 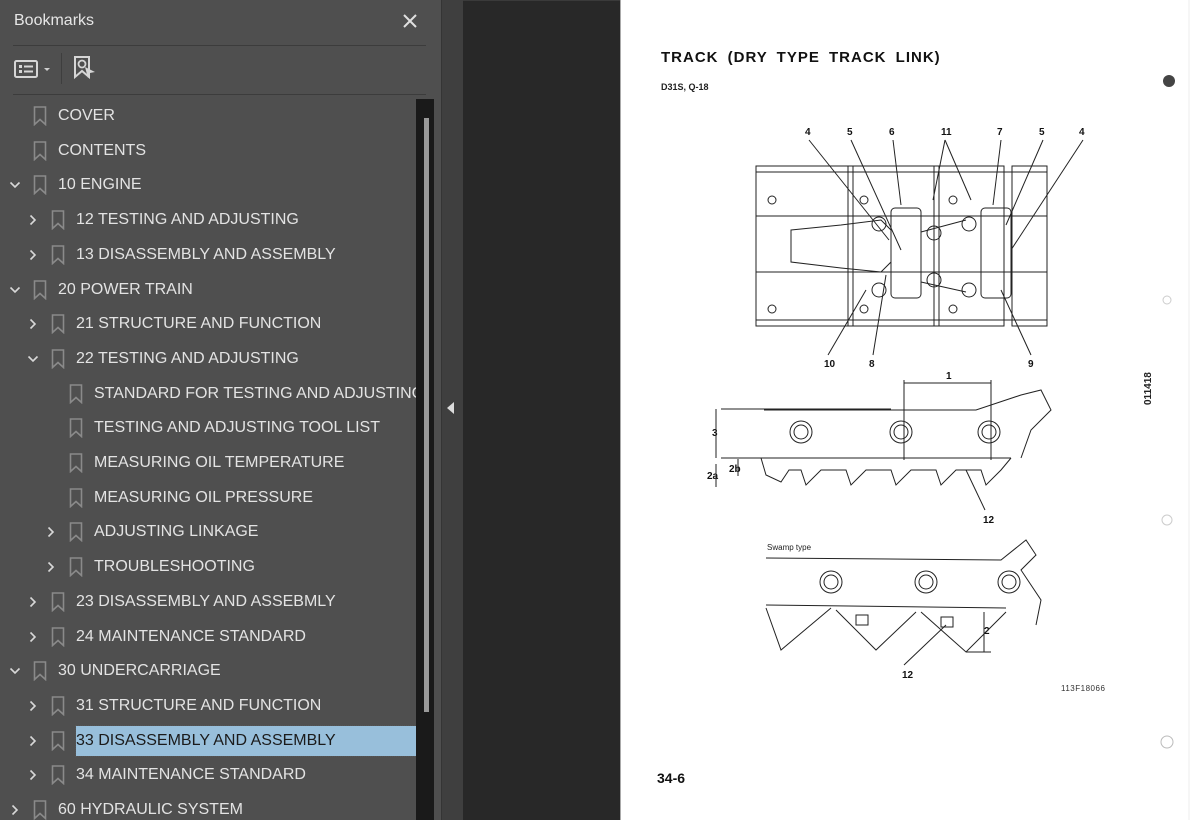 What do you see at coordinates (187, 358) in the screenshot?
I see `bookmark-label: 22 TESTING AND ADJUSTING` at bounding box center [187, 358].